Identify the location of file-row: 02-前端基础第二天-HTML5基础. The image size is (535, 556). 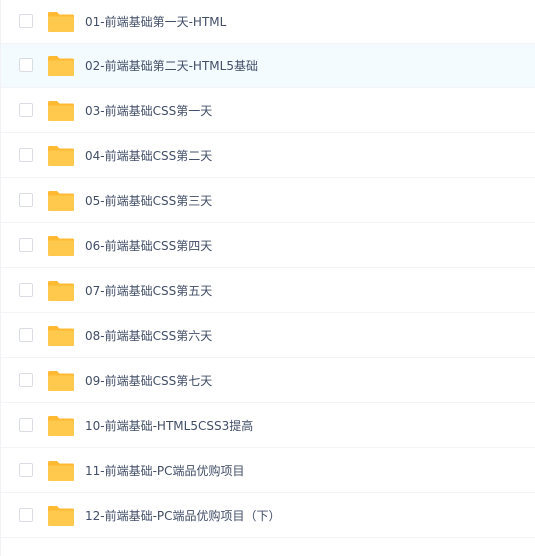
(268, 66).